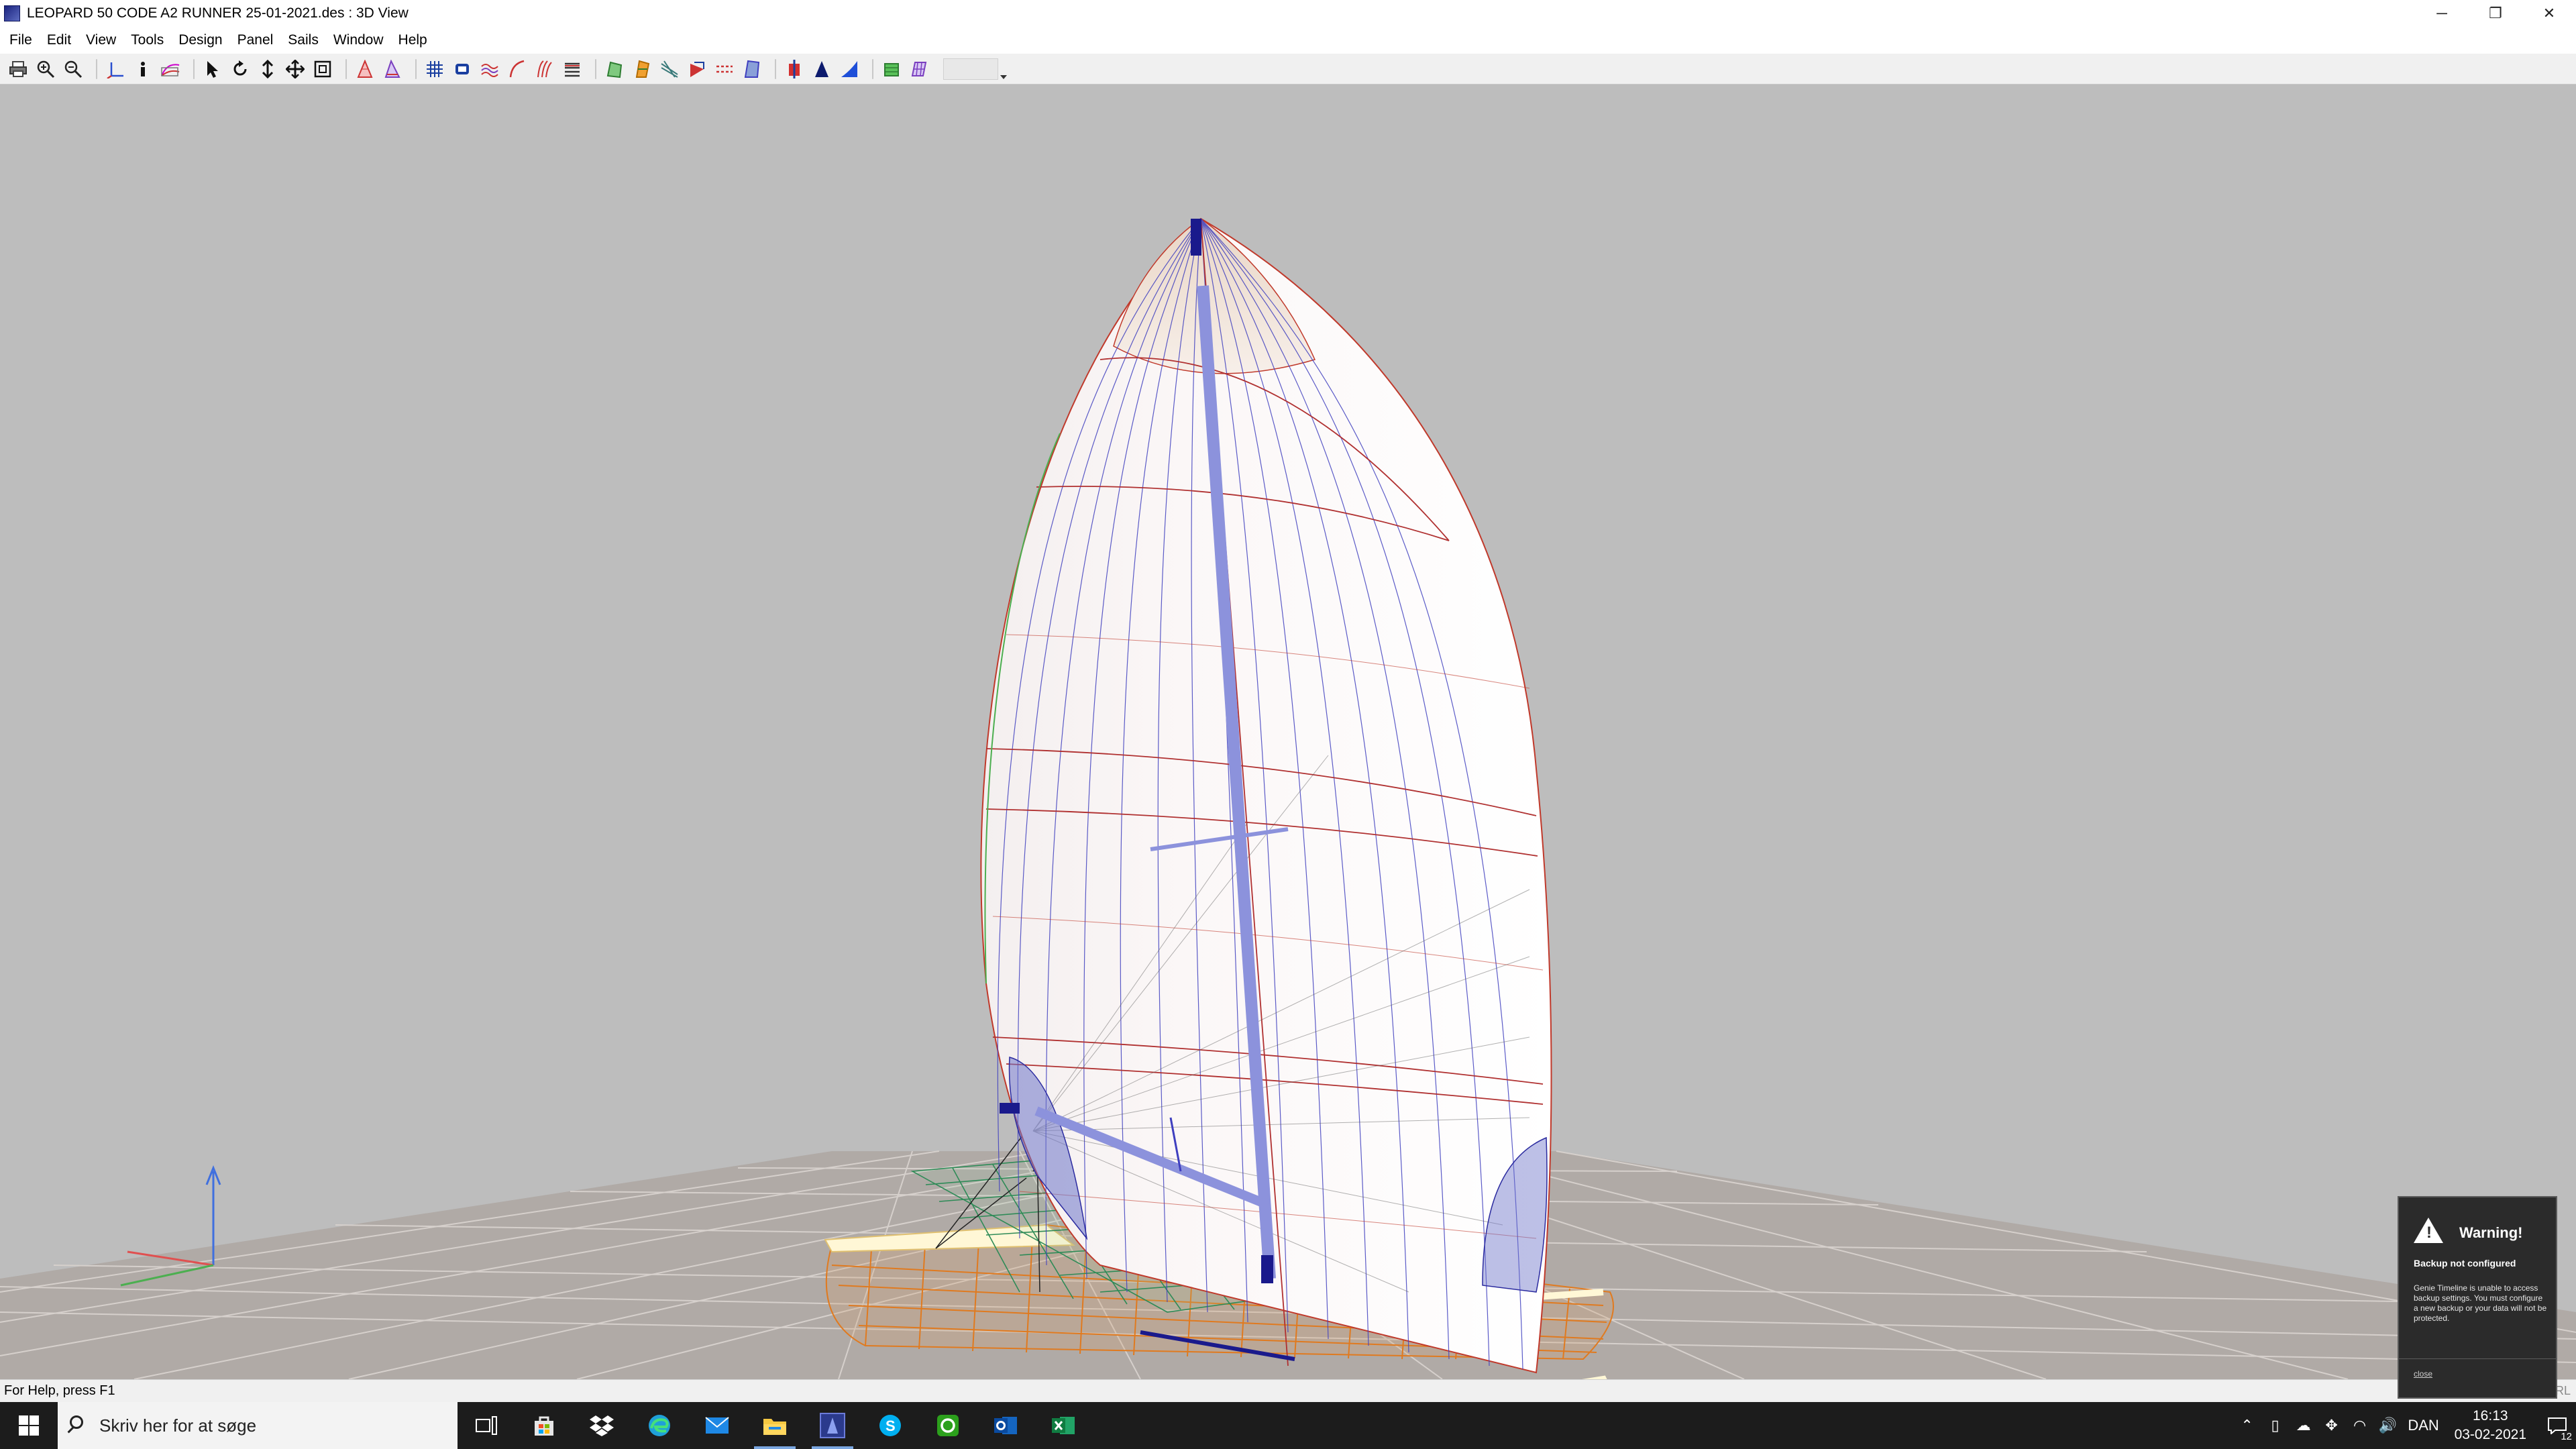 This screenshot has width=2576, height=1449. What do you see at coordinates (392, 69) in the screenshot?
I see `sail-purple-icon` at bounding box center [392, 69].